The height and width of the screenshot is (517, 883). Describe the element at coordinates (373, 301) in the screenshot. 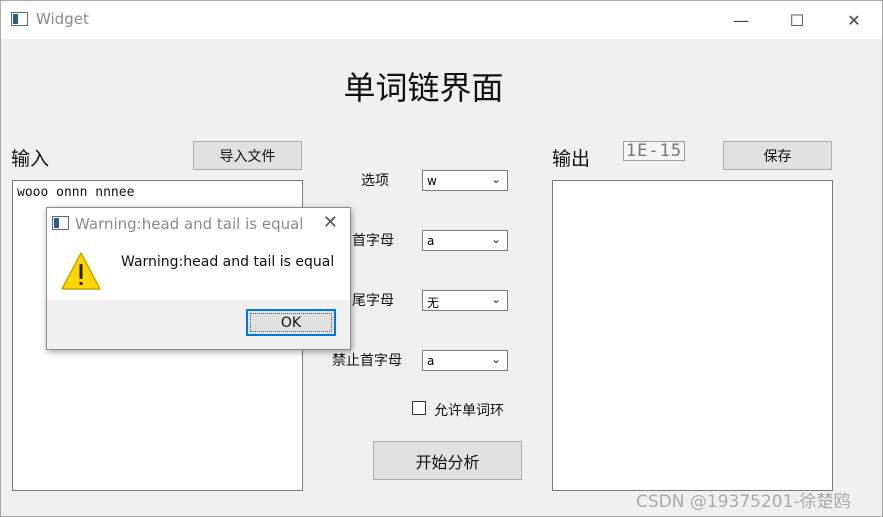

I see `tail-letter-label: 尾字母` at that location.